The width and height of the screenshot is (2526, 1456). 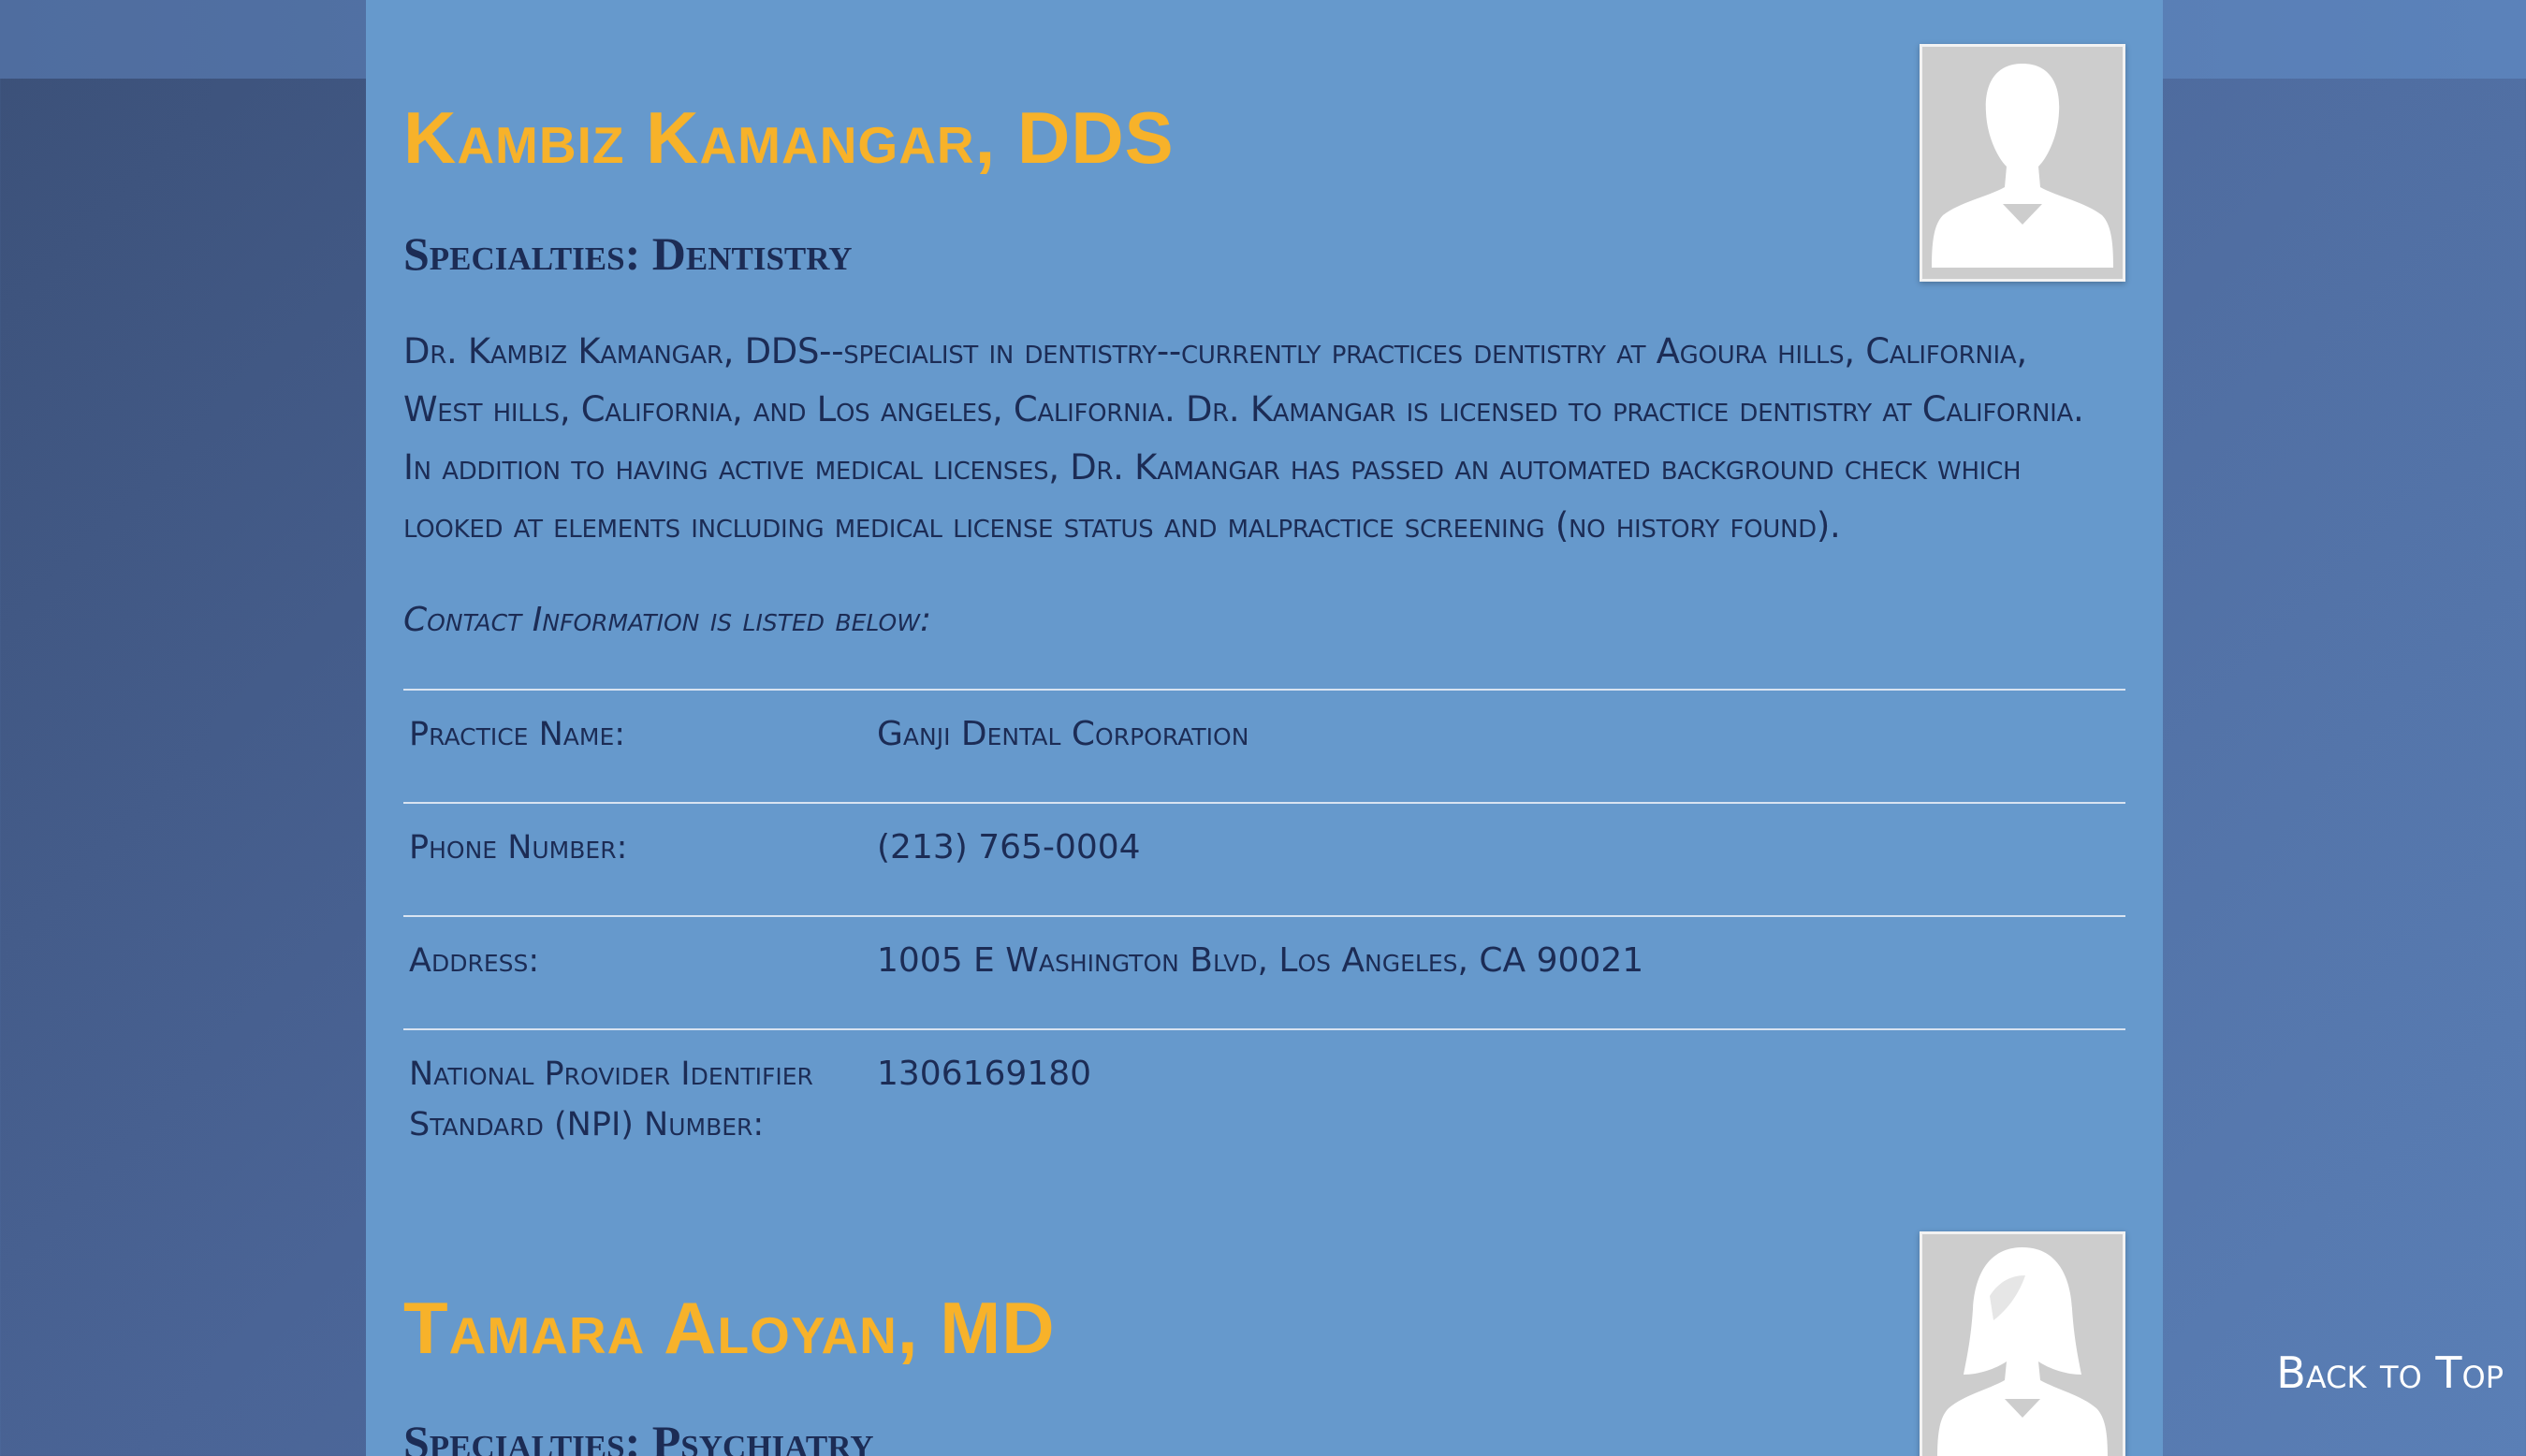 What do you see at coordinates (730, 1328) in the screenshot?
I see `doctor-name: Tamara Aloyan, MD` at bounding box center [730, 1328].